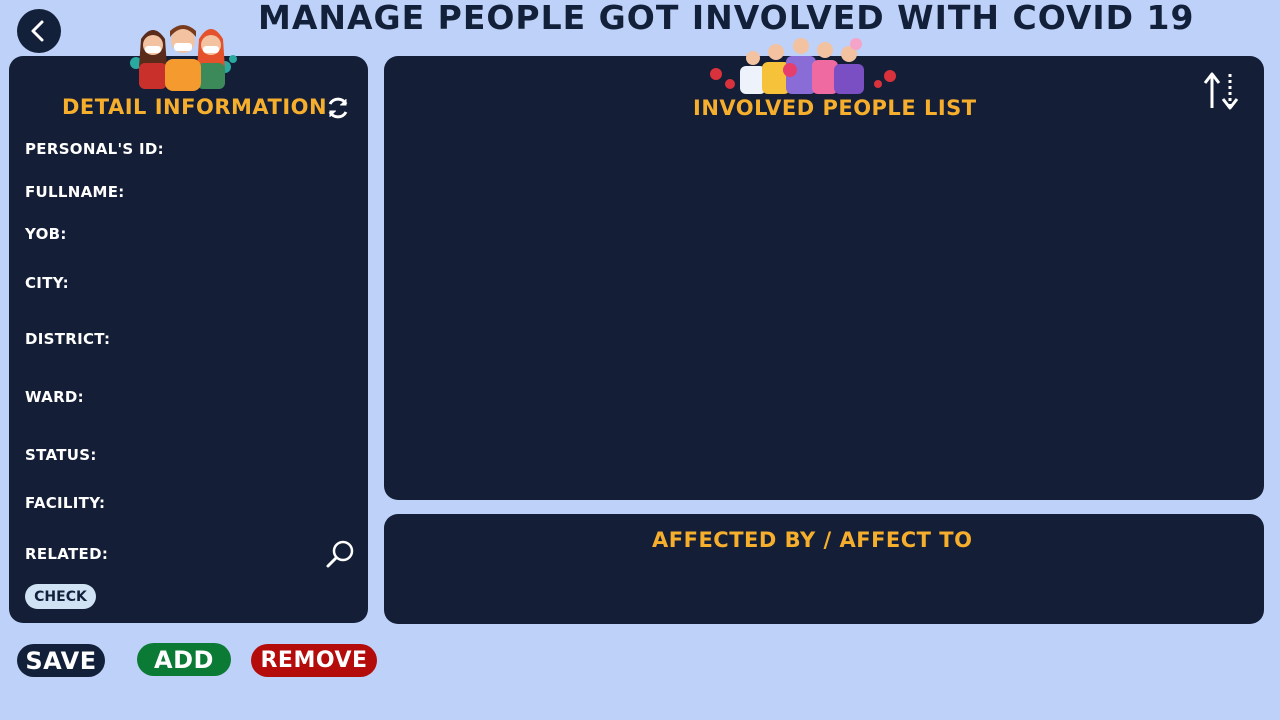 Image resolution: width=1280 pixels, height=720 pixels. Describe the element at coordinates (803, 66) in the screenshot. I see `crowd-illustration` at that location.